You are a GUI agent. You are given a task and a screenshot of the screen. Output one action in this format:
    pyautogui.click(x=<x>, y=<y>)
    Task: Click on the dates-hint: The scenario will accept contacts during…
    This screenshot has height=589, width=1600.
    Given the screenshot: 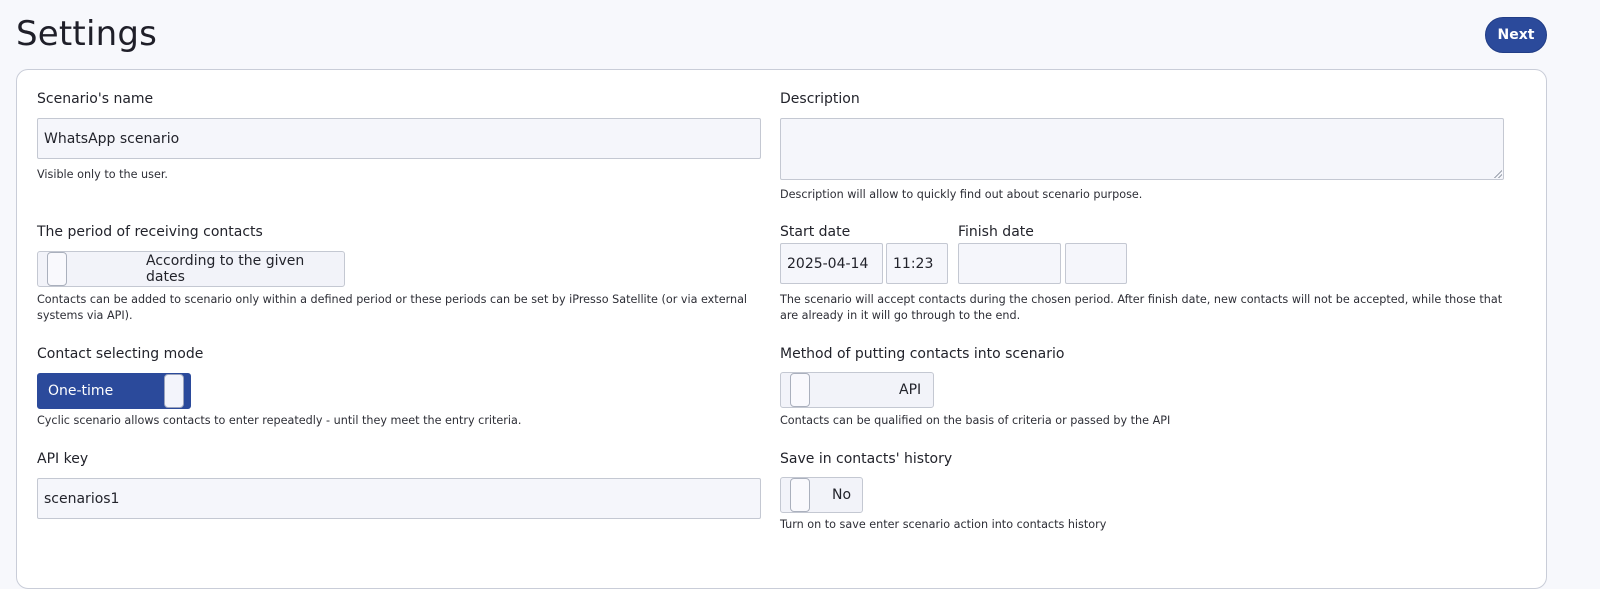 What is the action you would take?
    pyautogui.click(x=1150, y=308)
    